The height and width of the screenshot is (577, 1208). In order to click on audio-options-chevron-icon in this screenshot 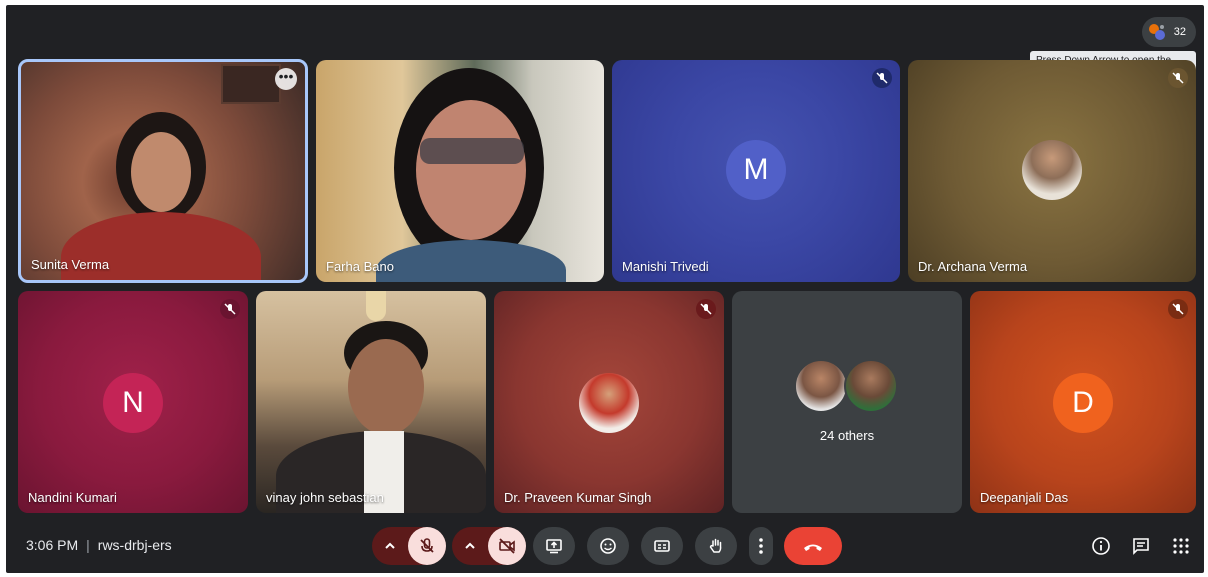, I will do `click(390, 546)`.